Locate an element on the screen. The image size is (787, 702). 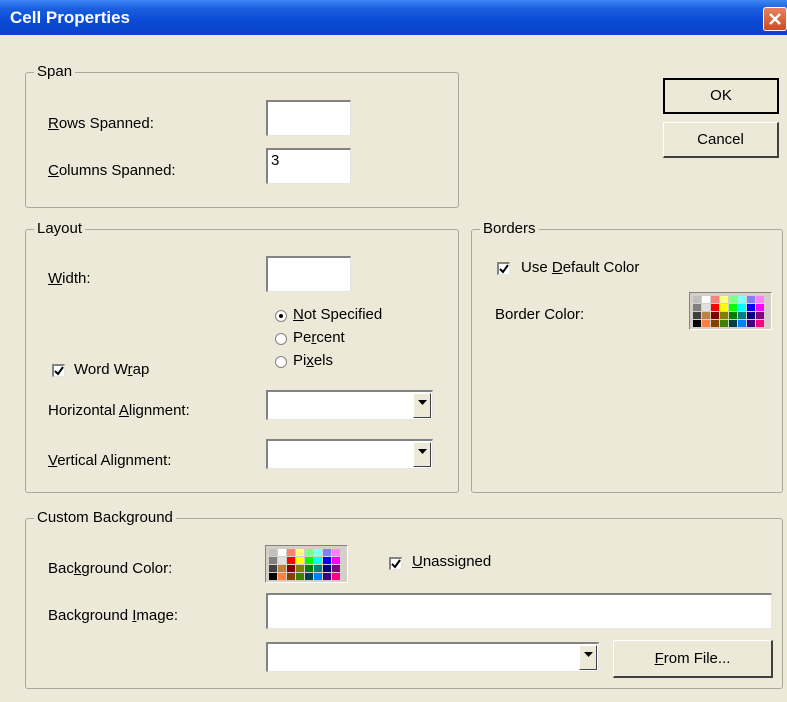
close-button is located at coordinates (775, 19).